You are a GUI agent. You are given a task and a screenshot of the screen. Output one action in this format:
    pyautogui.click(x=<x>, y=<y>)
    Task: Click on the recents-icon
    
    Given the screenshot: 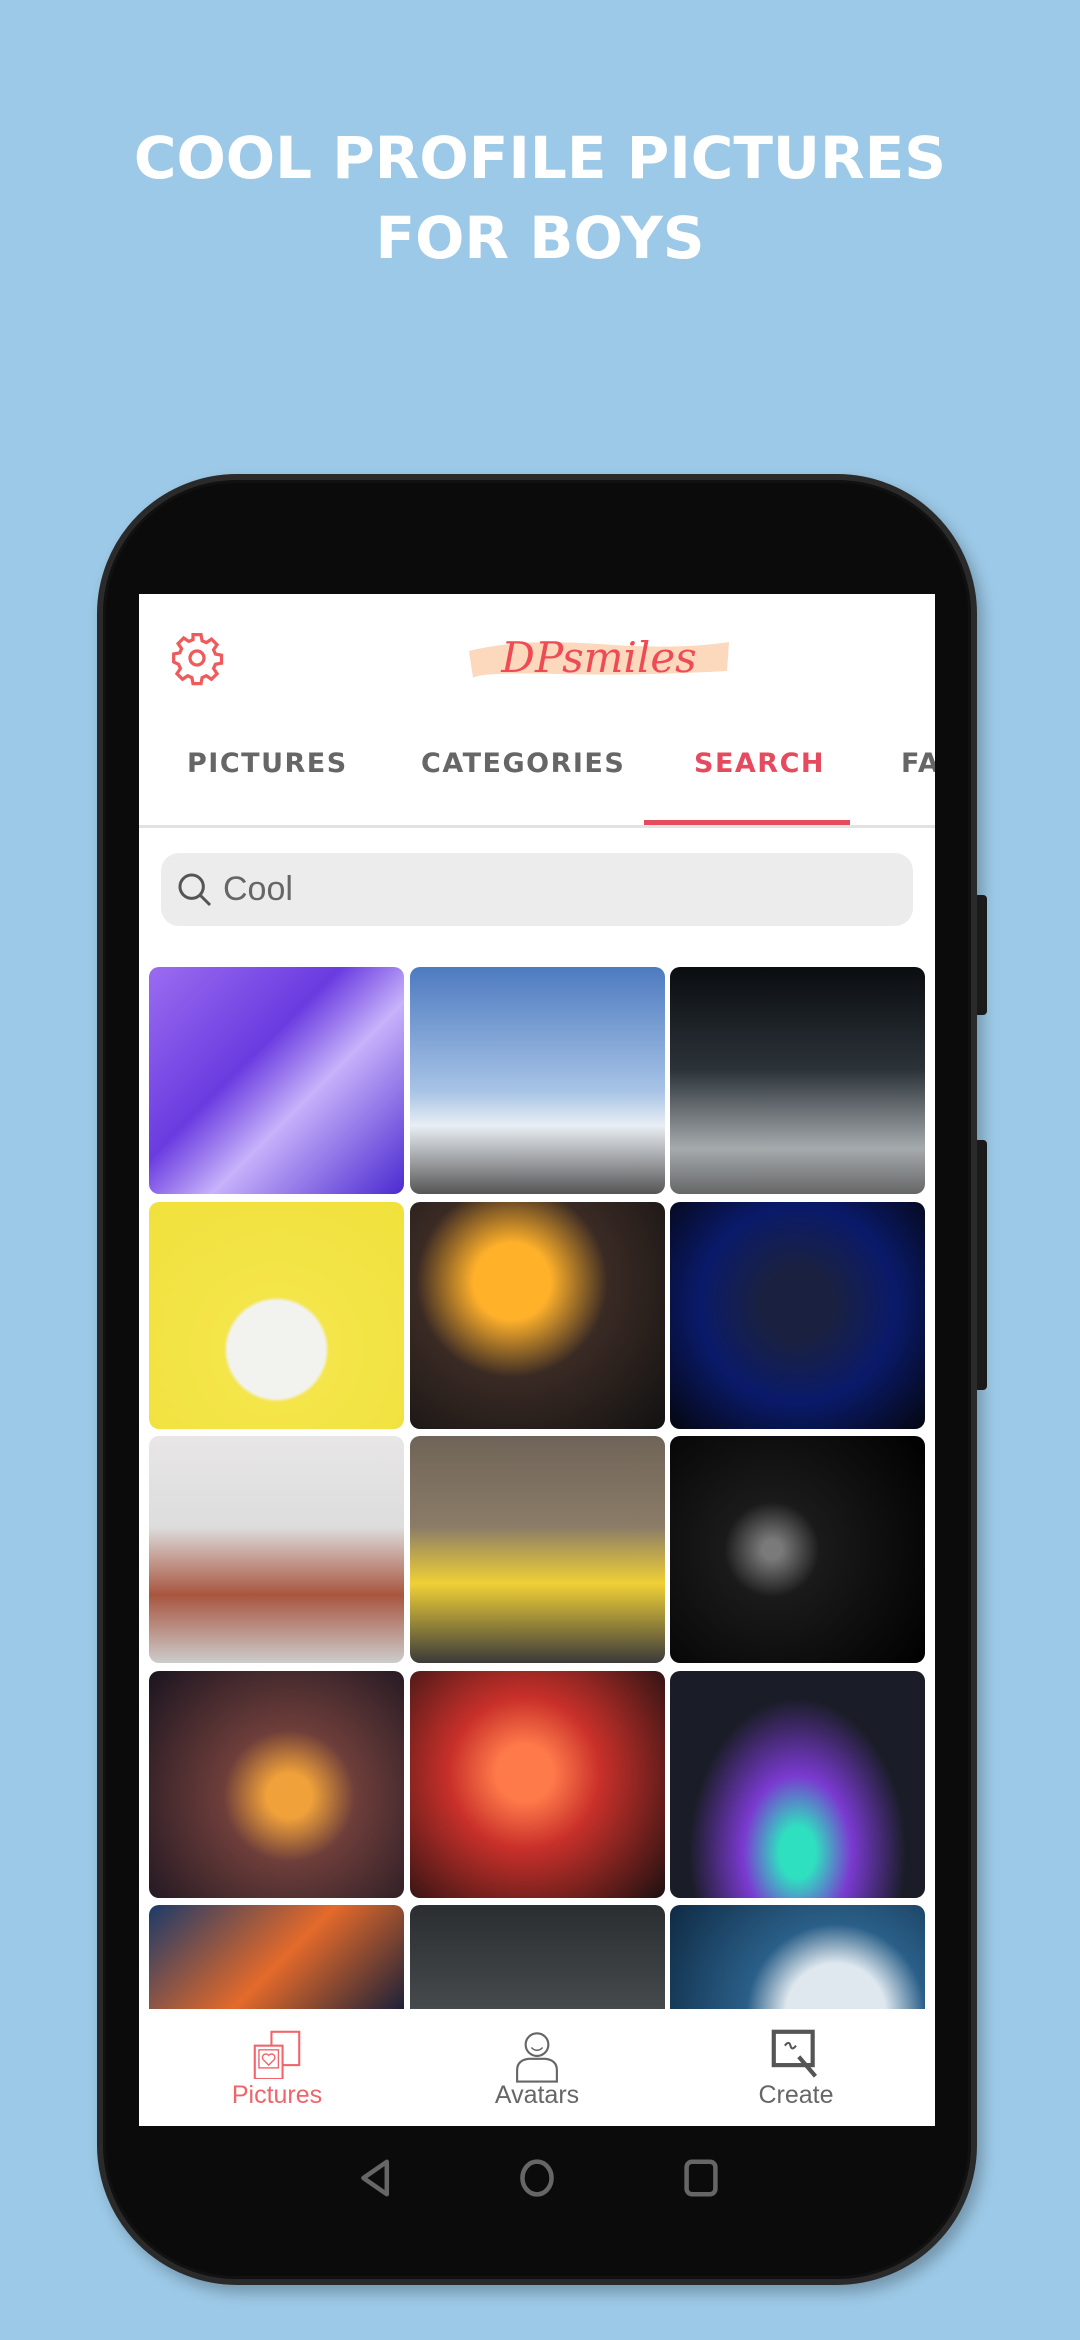 What is the action you would take?
    pyautogui.click(x=701, y=2180)
    